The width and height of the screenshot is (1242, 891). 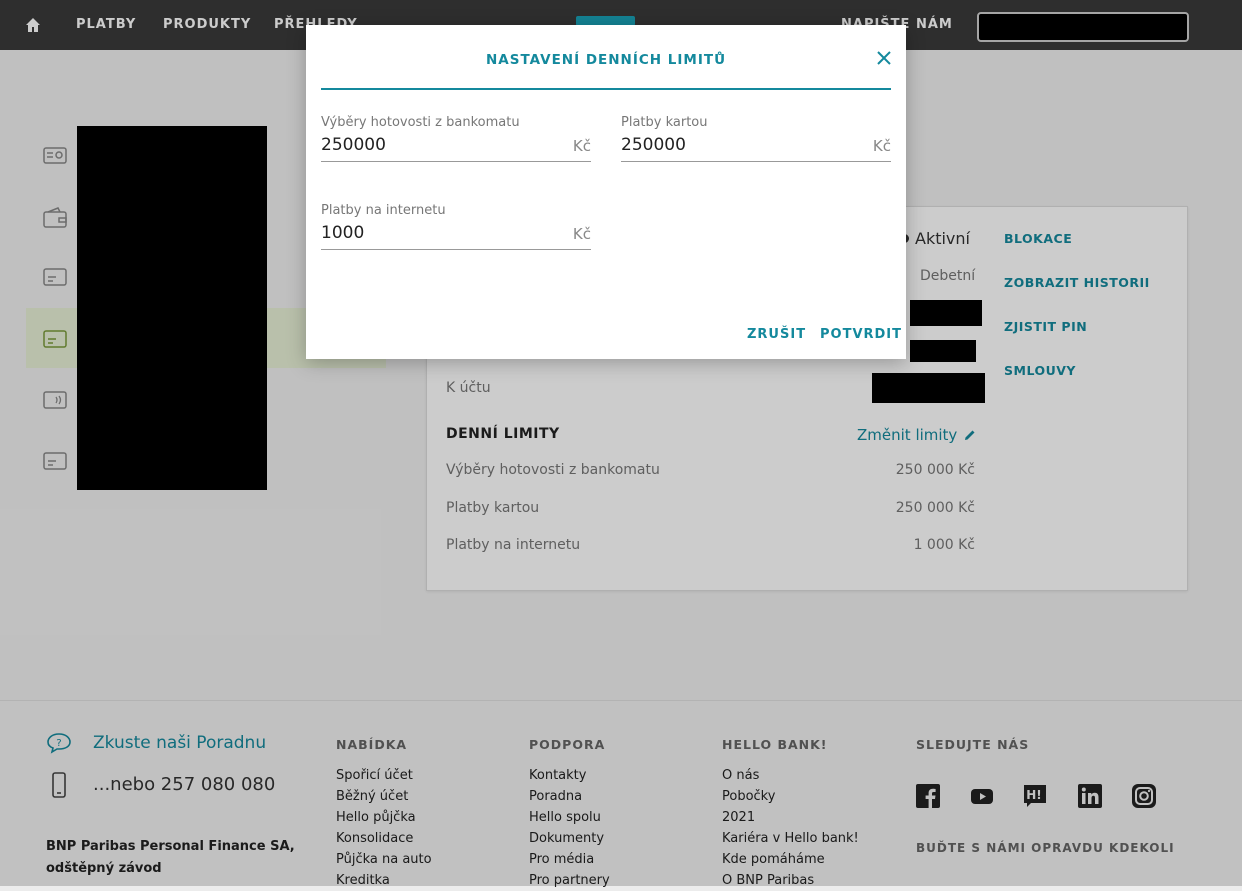 I want to click on atm-limit-unit: Kč, so click(x=581, y=146).